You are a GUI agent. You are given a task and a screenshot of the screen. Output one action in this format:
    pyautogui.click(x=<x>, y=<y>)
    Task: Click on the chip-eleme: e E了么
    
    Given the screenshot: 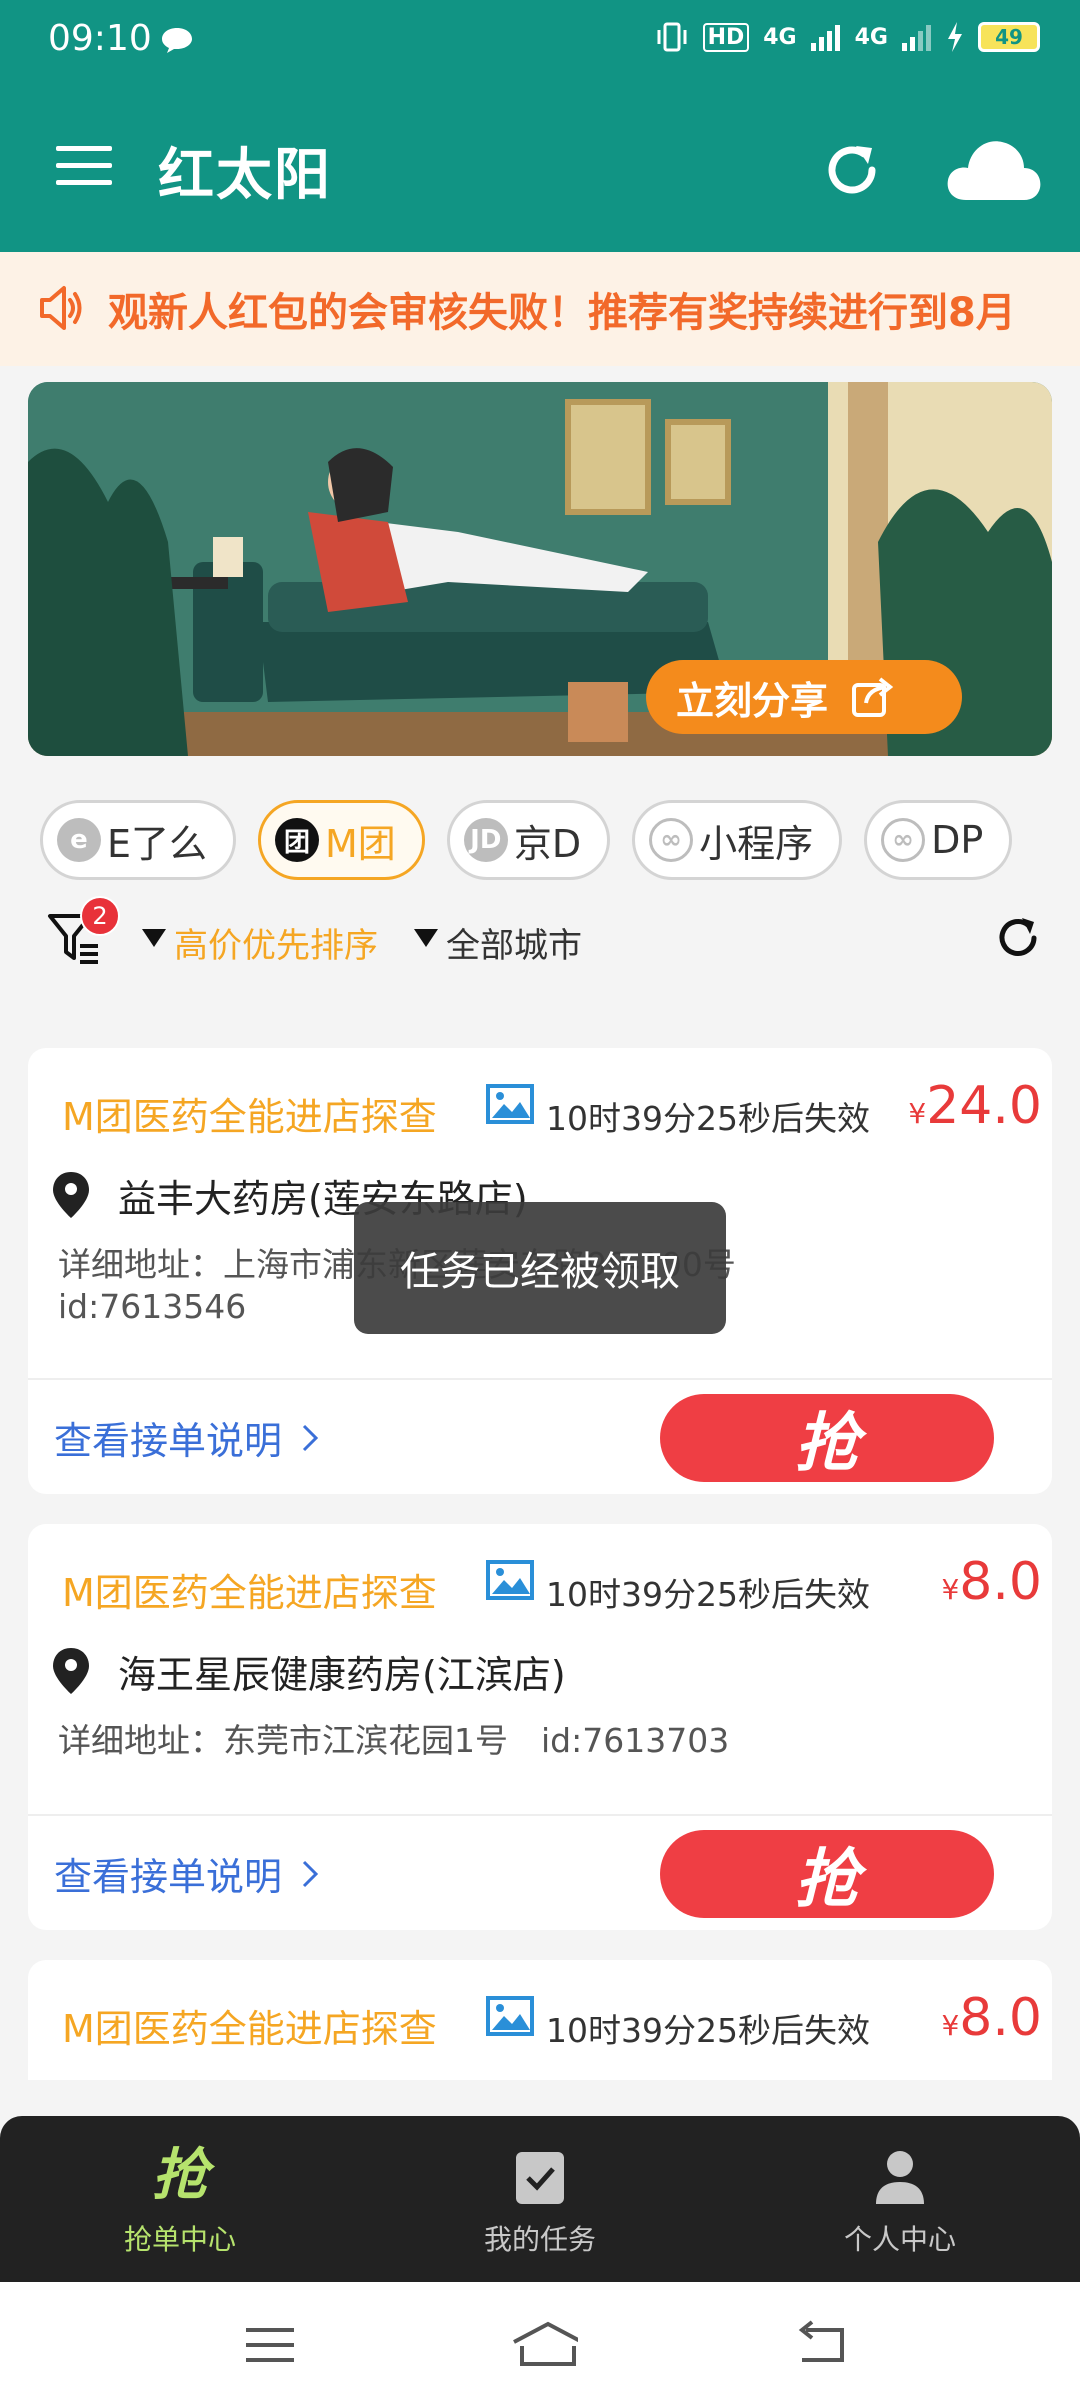 What is the action you would take?
    pyautogui.click(x=138, y=840)
    